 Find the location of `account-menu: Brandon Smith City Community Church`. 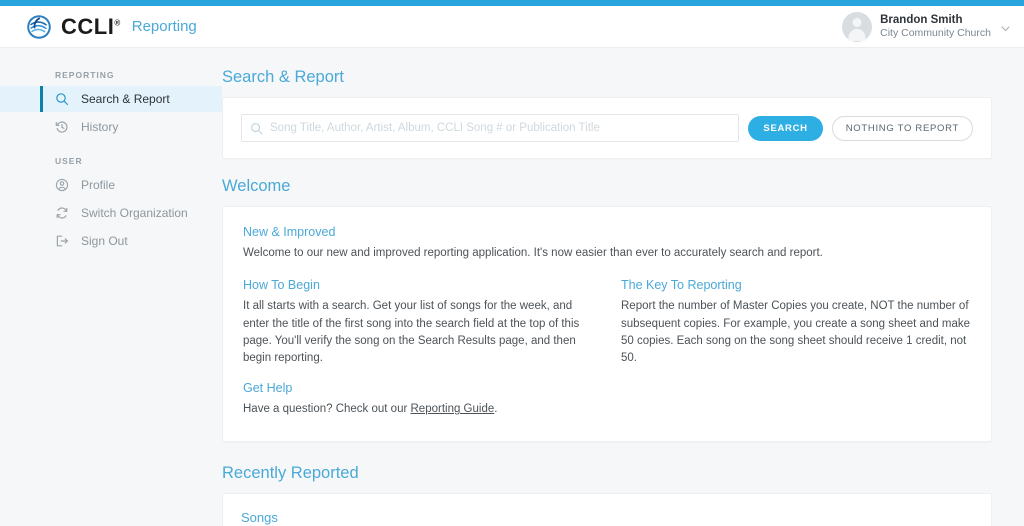

account-menu: Brandon Smith City Community Church is located at coordinates (926, 26).